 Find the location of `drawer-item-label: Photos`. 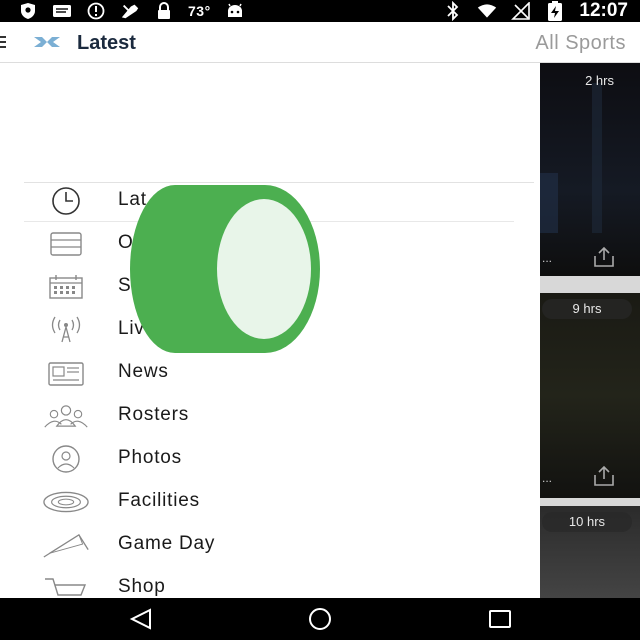

drawer-item-label: Photos is located at coordinates (150, 457).